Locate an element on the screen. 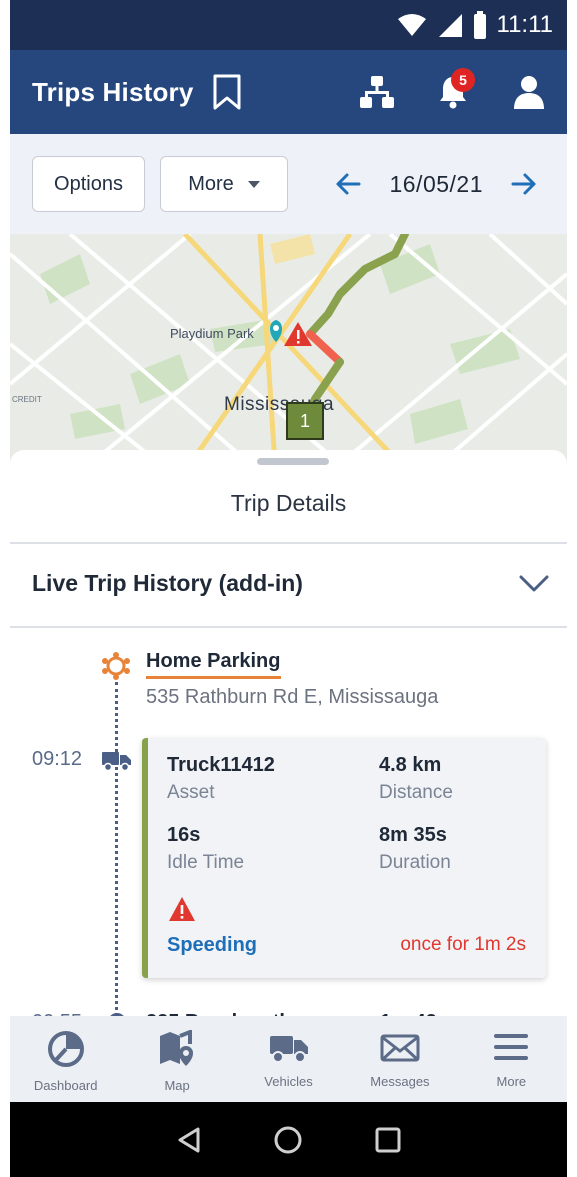 The width and height of the screenshot is (577, 1177). asset-stat: Truck11412 Asset is located at coordinates (221, 779).